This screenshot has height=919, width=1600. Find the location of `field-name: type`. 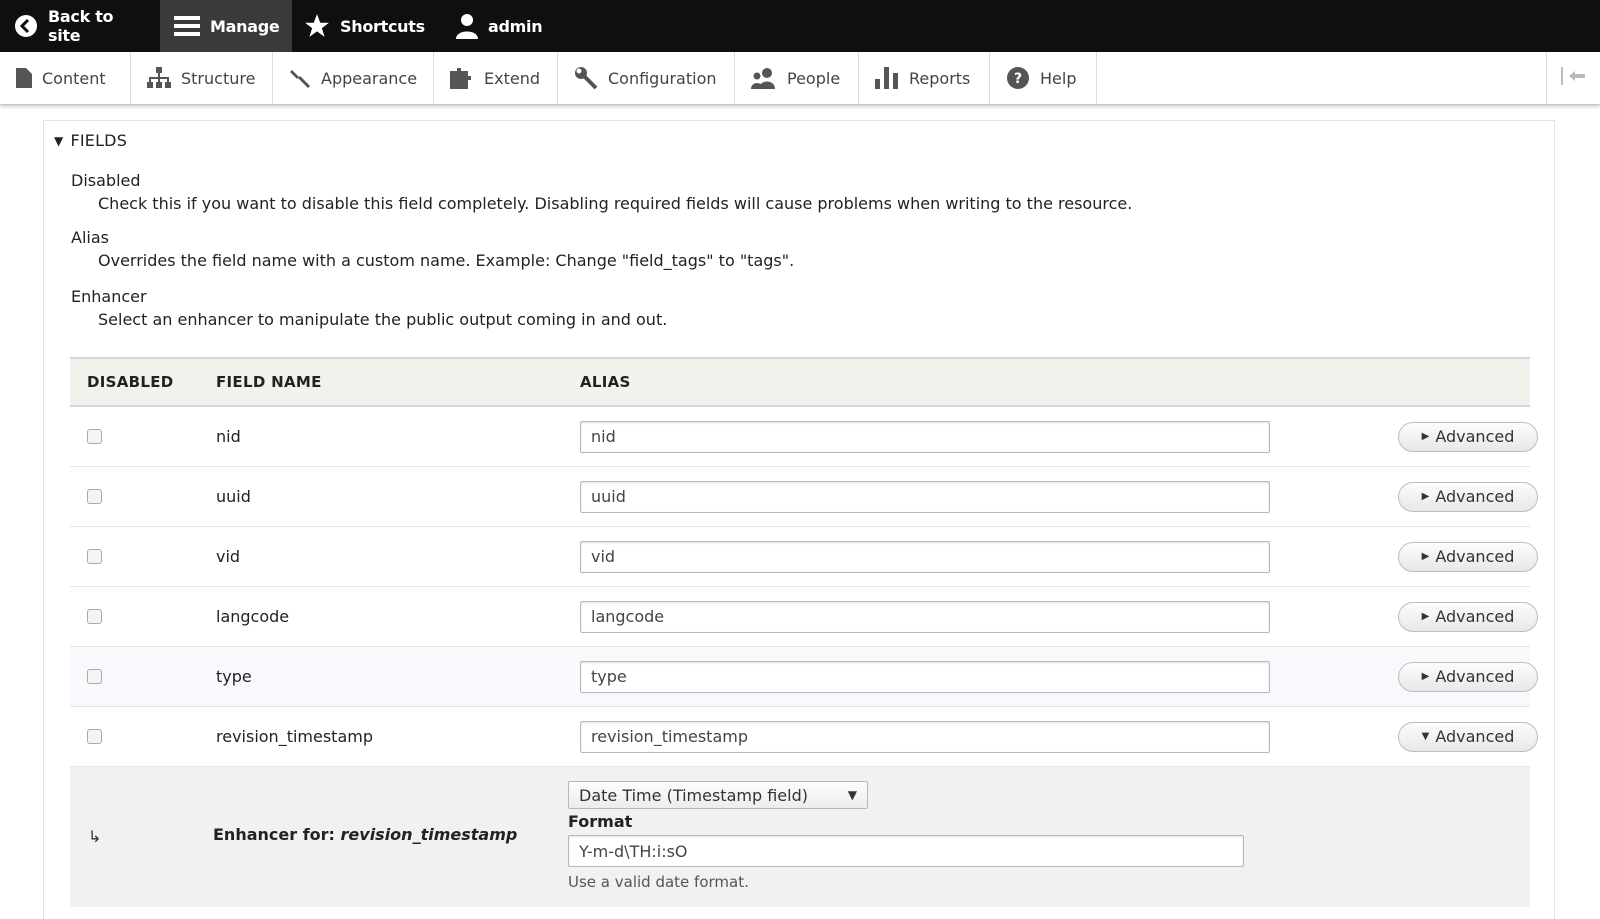

field-name: type is located at coordinates (234, 676).